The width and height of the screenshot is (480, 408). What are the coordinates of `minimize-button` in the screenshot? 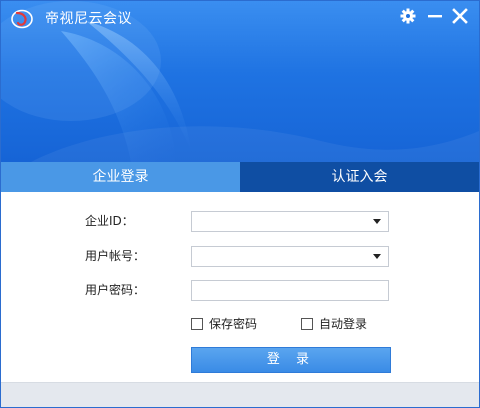 It's located at (435, 16).